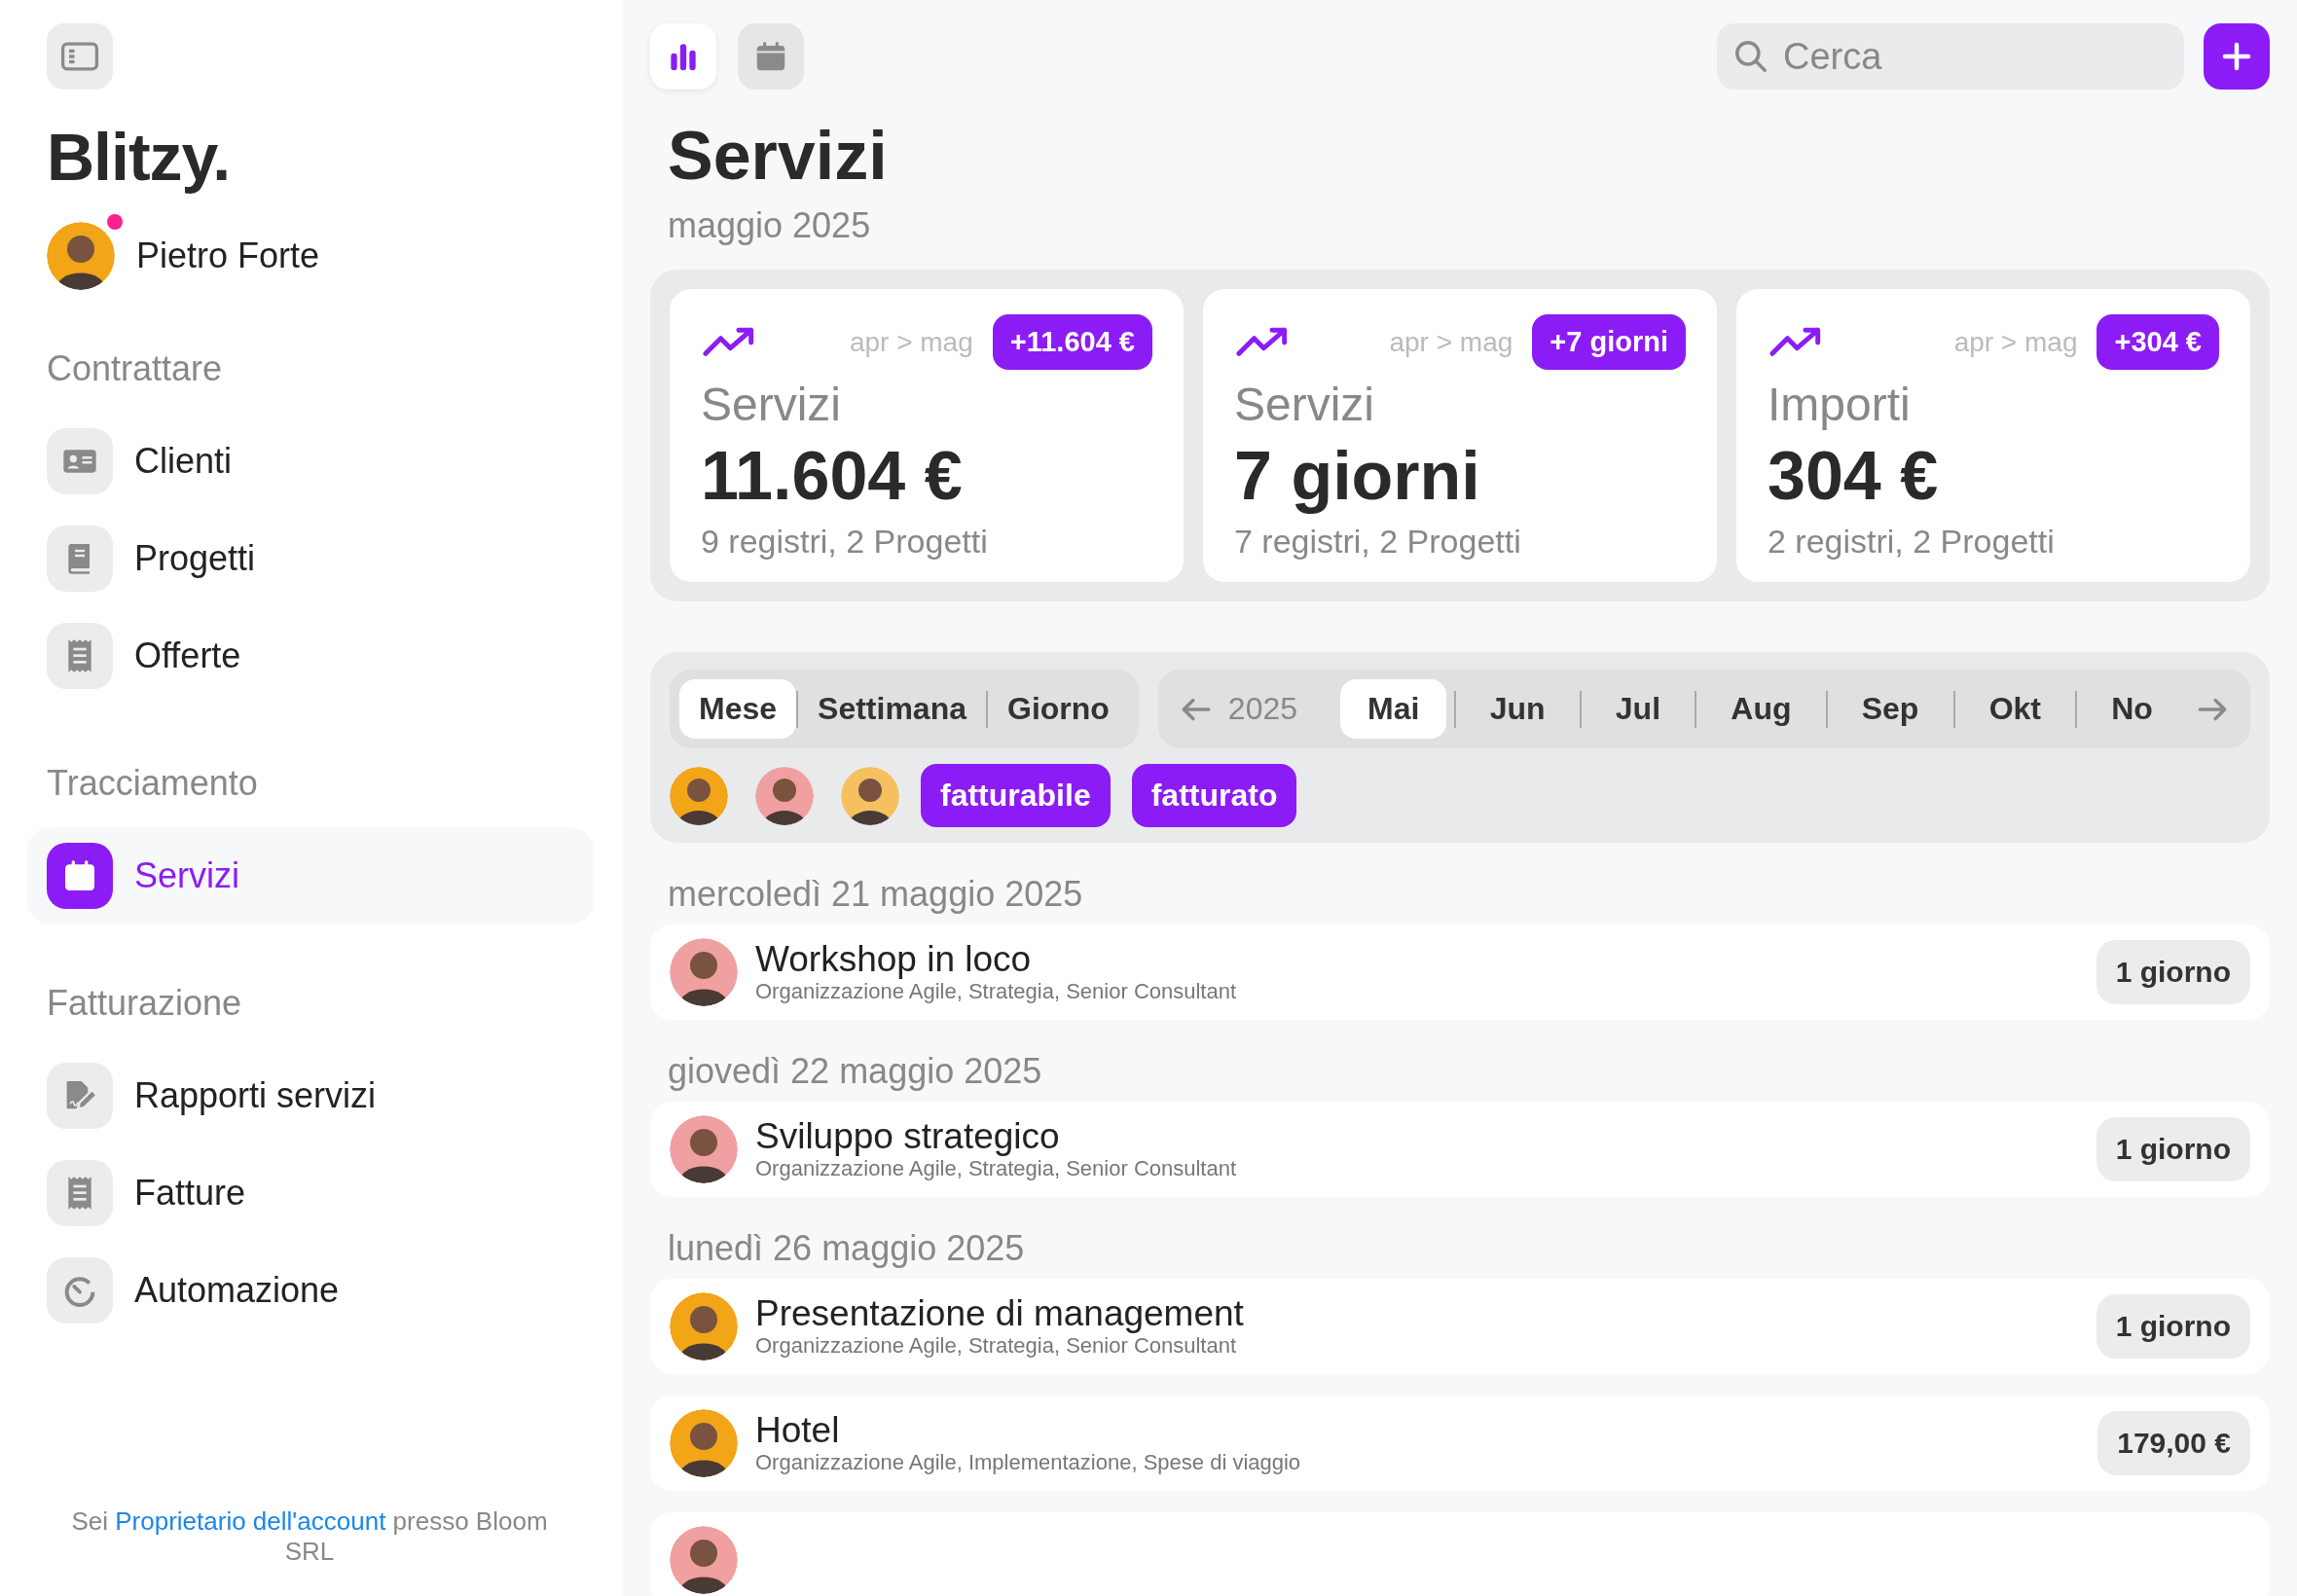 The image size is (2297, 1596). I want to click on delta-badge: +7 giorni, so click(1609, 342).